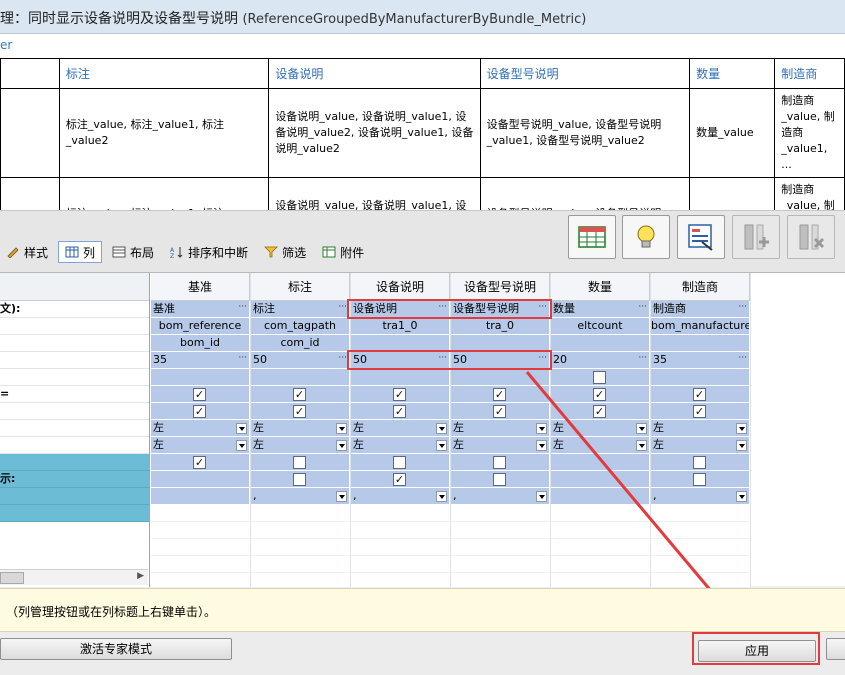 Image resolution: width=845 pixels, height=675 pixels. What do you see at coordinates (811, 237) in the screenshot?
I see `delete-column-button` at bounding box center [811, 237].